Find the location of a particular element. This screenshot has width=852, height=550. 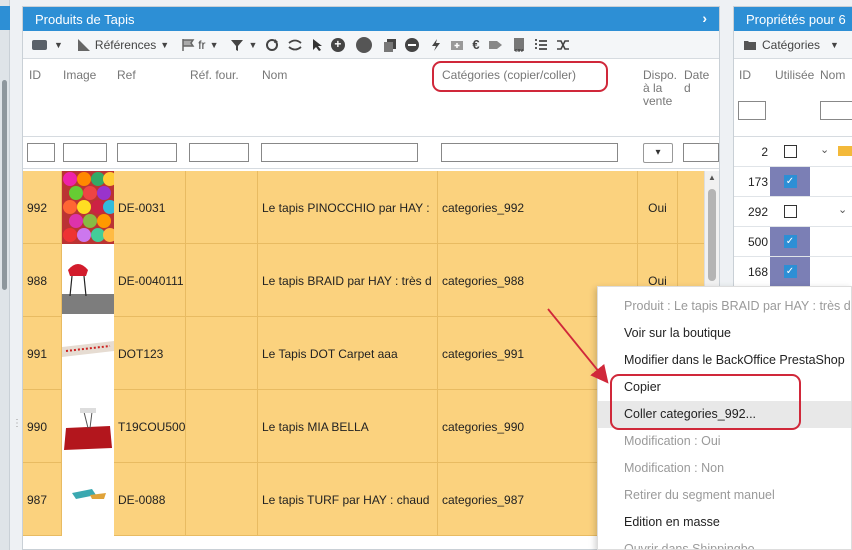

remove-button is located at coordinates (413, 45).